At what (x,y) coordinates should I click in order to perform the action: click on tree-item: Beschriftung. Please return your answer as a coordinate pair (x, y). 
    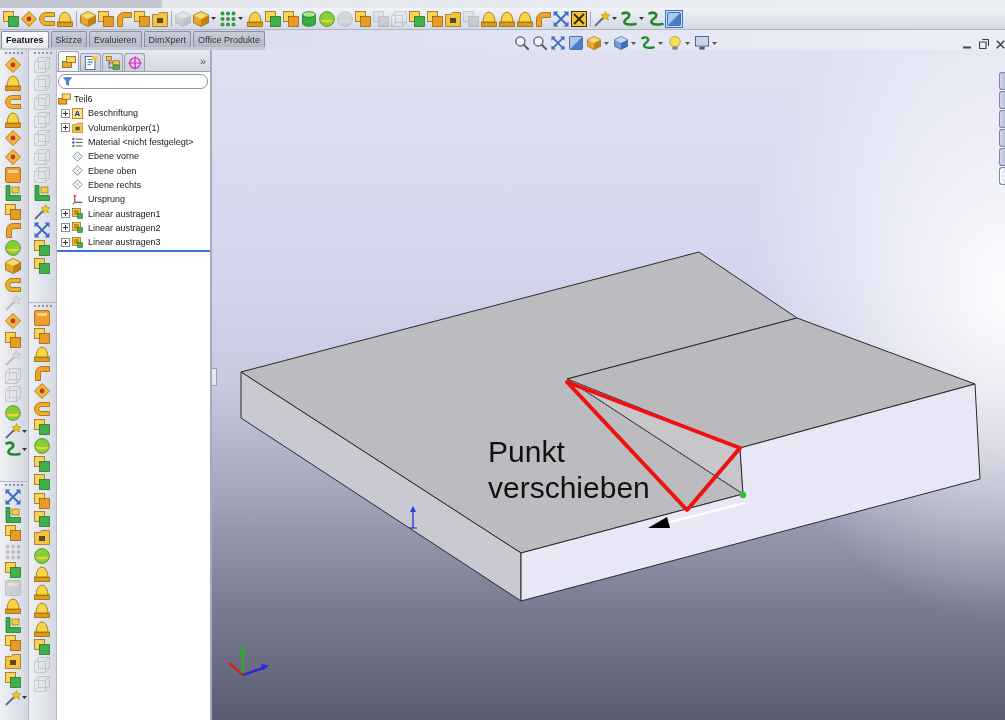
    Looking at the image, I should click on (113, 113).